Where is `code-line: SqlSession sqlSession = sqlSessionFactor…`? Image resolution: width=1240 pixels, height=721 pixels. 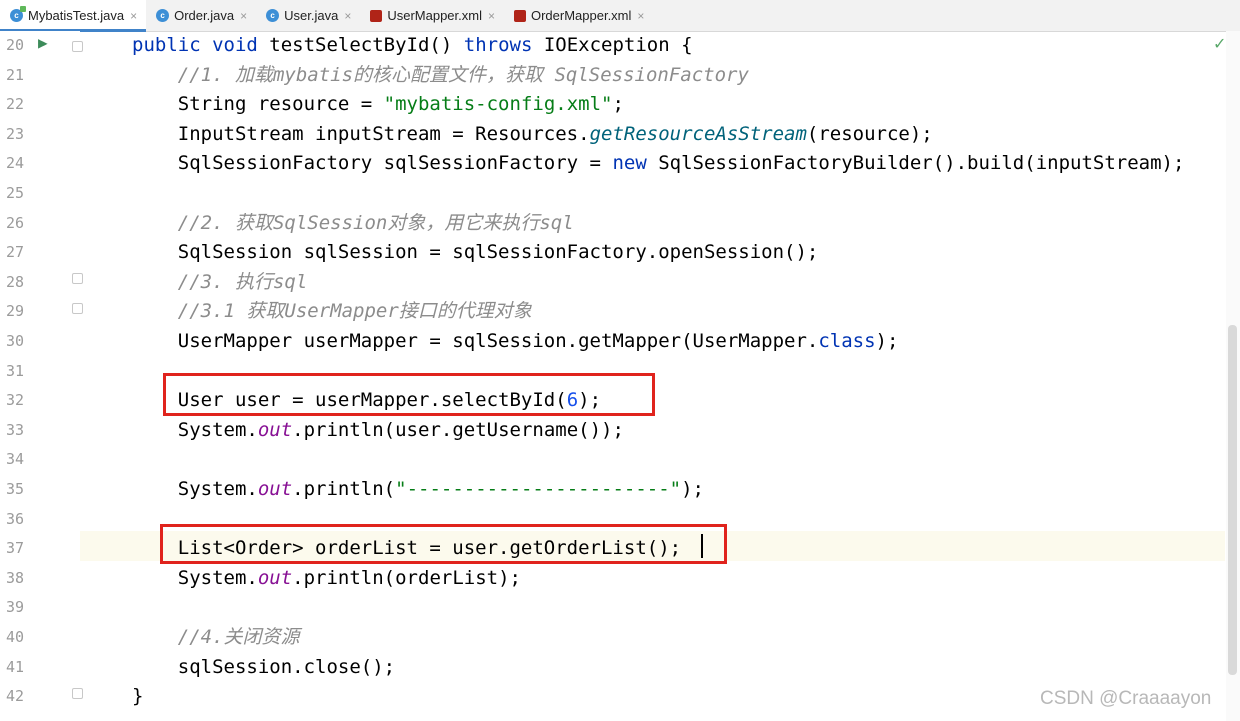 code-line: SqlSession sqlSession = sqlSessionFactor… is located at coordinates (475, 253).